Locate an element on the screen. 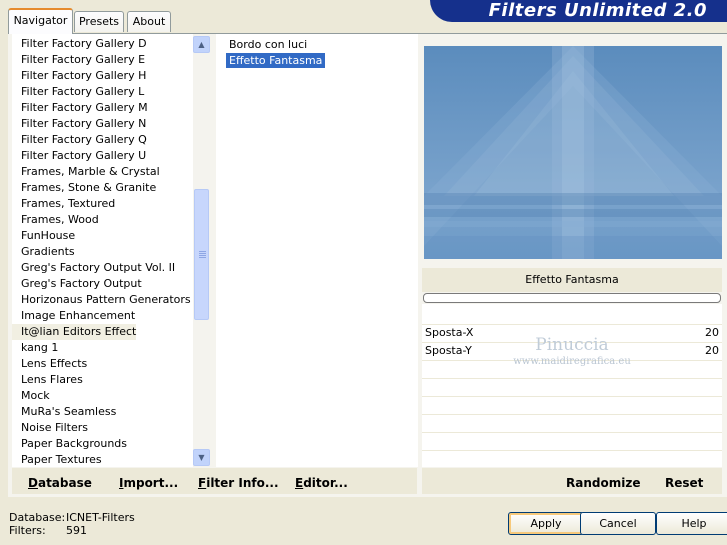  category-item: Filter Factory Gallery L is located at coordinates (78, 92).